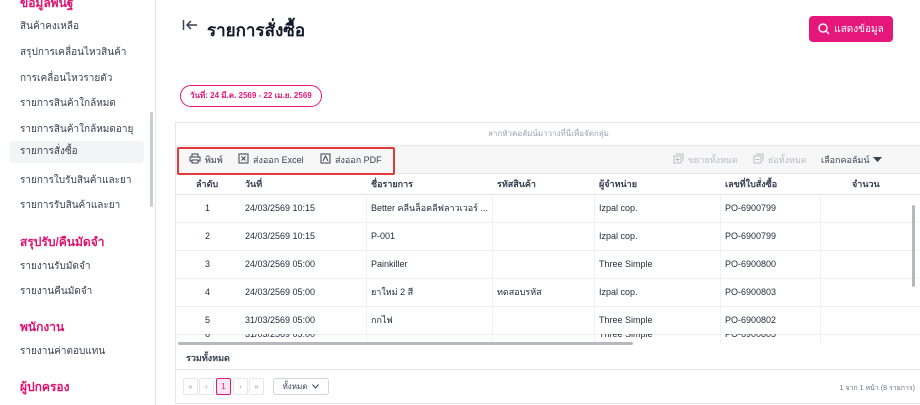 This screenshot has width=920, height=405. Describe the element at coordinates (42, 327) in the screenshot. I see `sidebar-section-staff: พนักงาน` at that location.